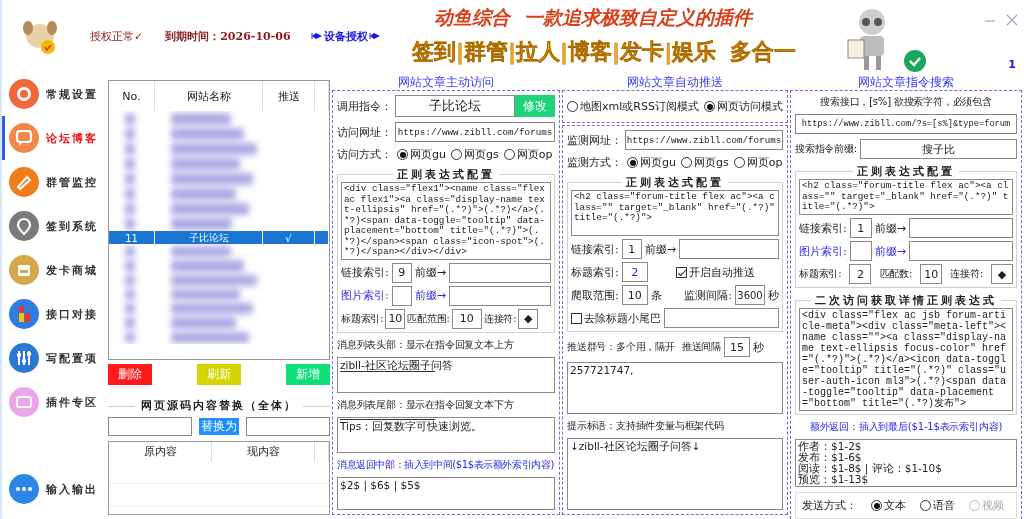  Describe the element at coordinates (906, 124) in the screenshot. I see `input-field: https://www.zibll.com/?s=[s%]&type=forum` at that location.